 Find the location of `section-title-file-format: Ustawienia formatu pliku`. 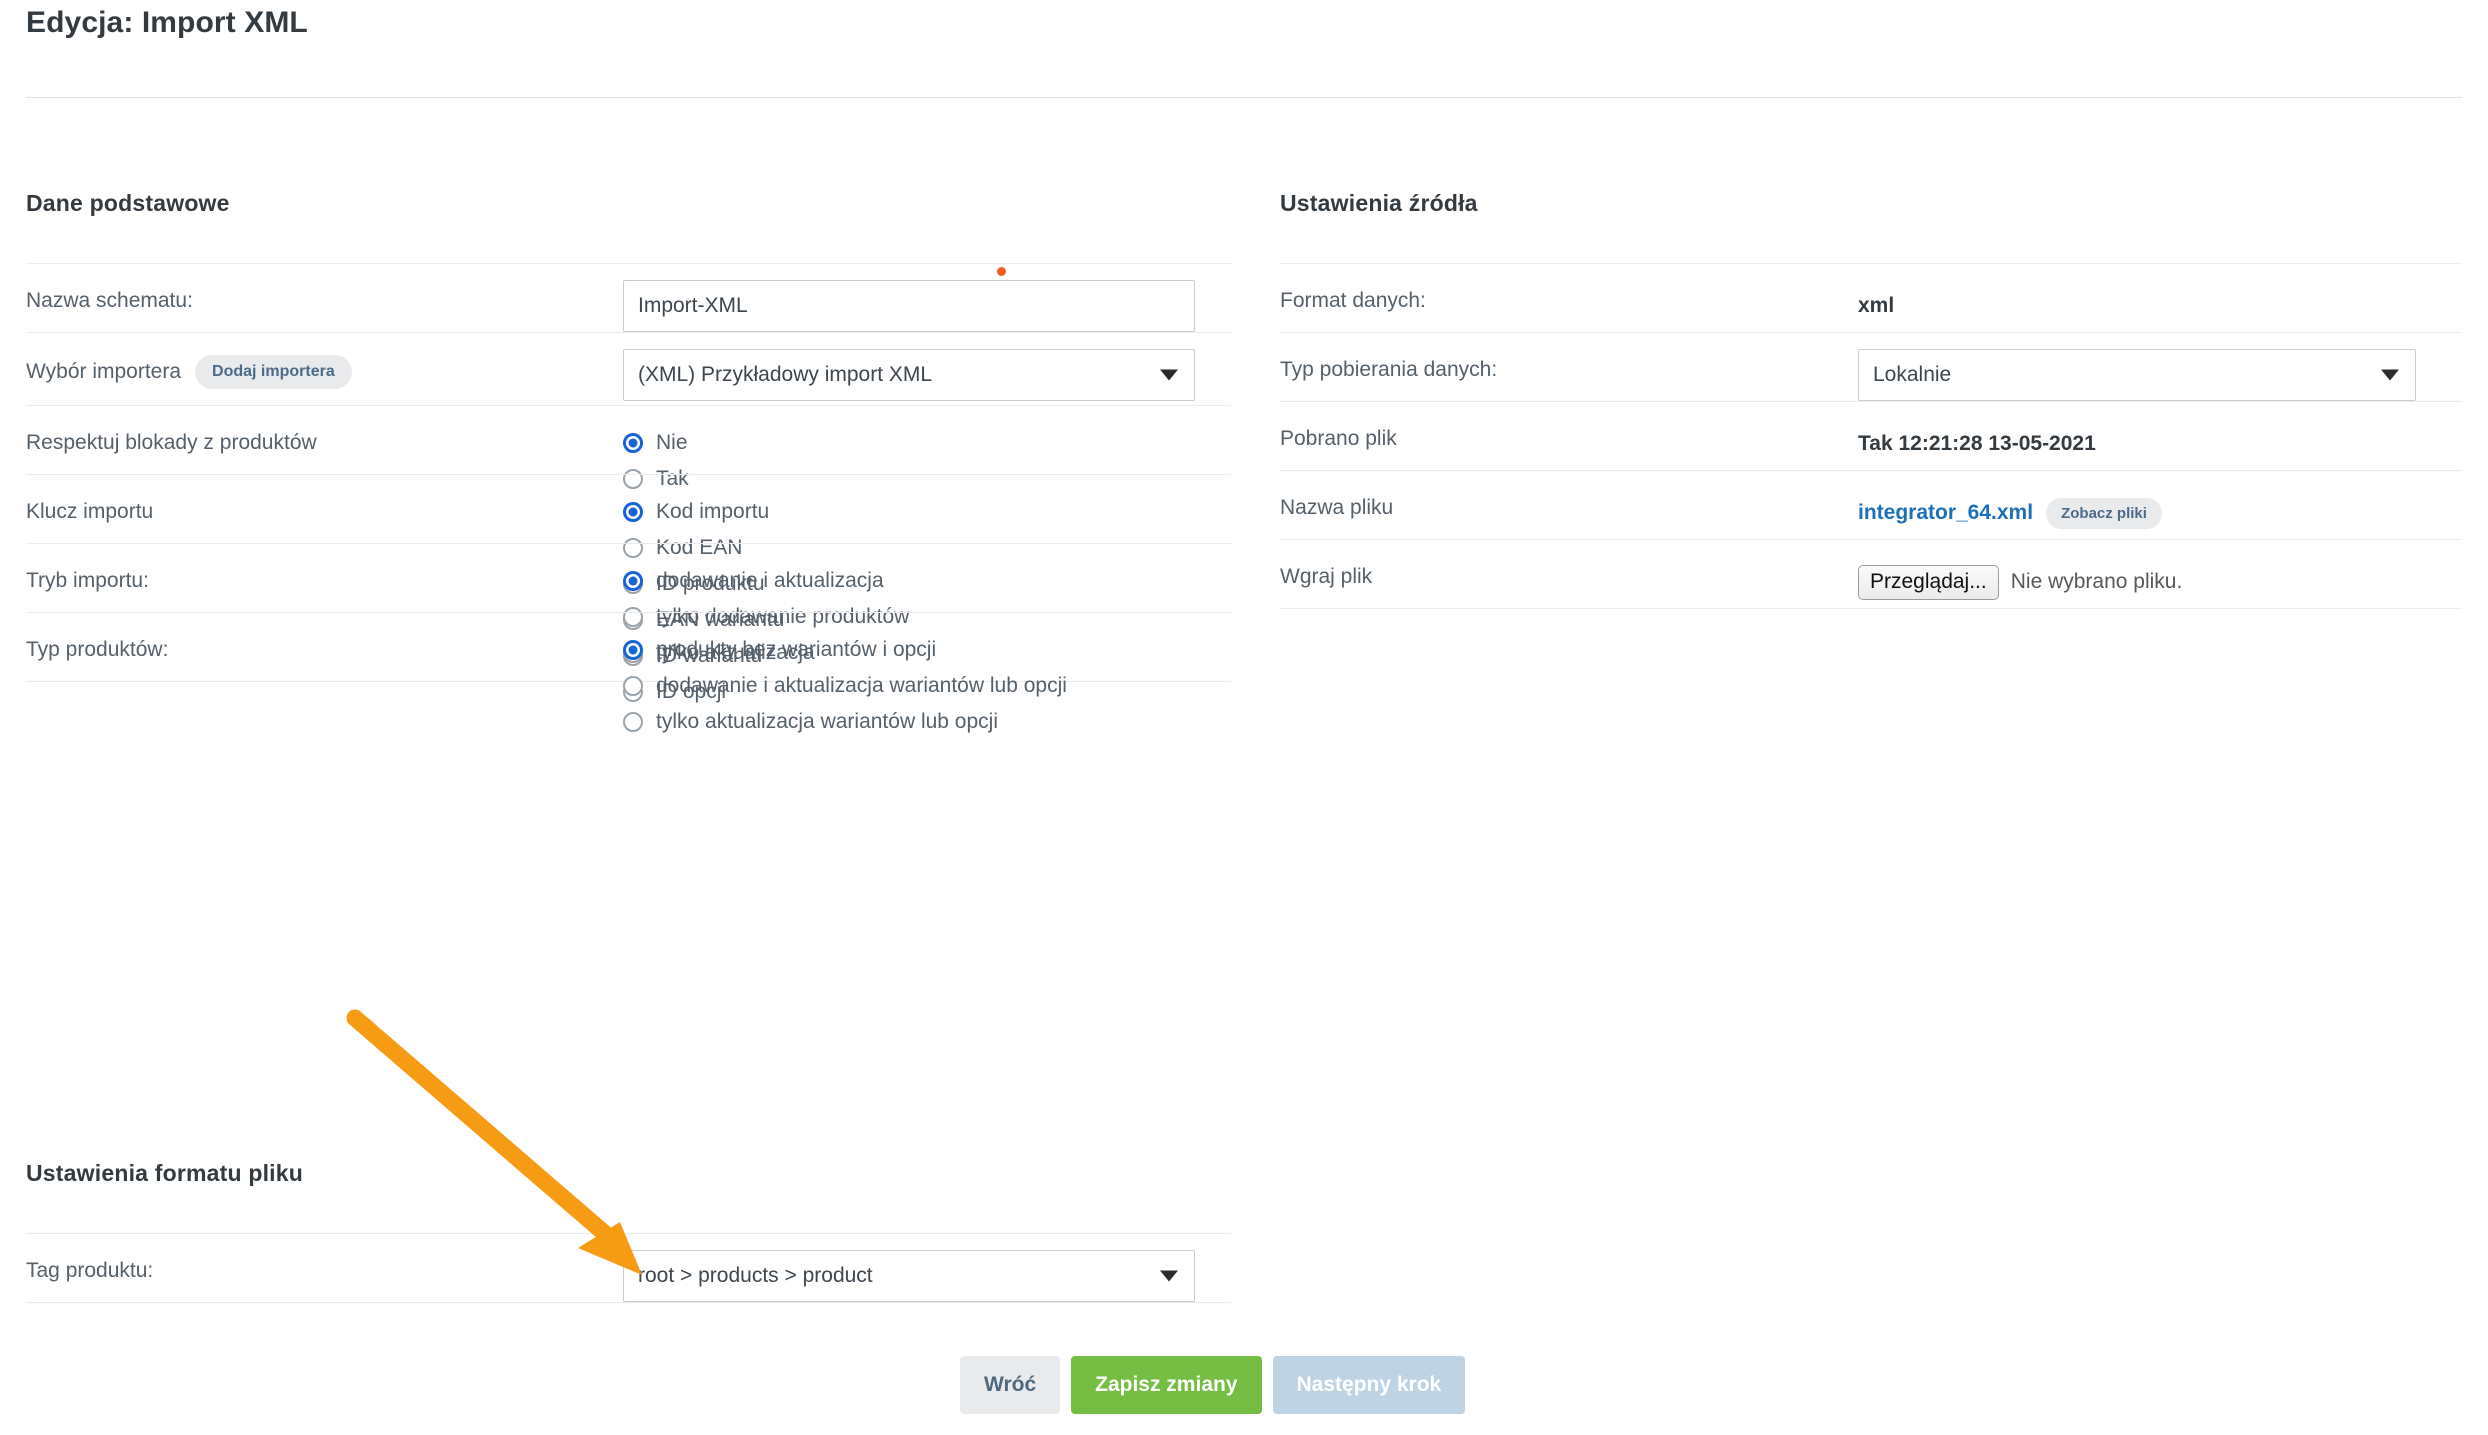

section-title-file-format: Ustawienia formatu pliku is located at coordinates (165, 1173).